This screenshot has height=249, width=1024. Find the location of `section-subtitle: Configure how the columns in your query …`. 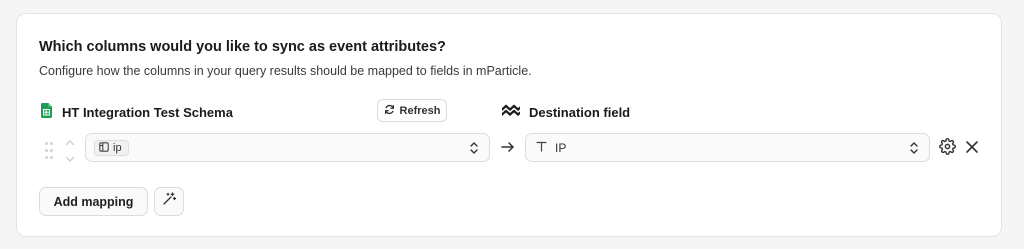

section-subtitle: Configure how the columns in your query … is located at coordinates (285, 71).